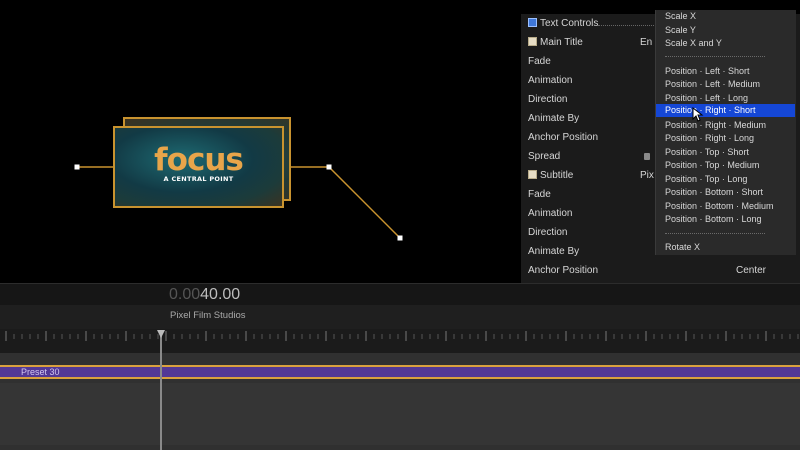 The height and width of the screenshot is (450, 800). I want to click on inspector-row-direction-2: Direction, so click(547, 233).